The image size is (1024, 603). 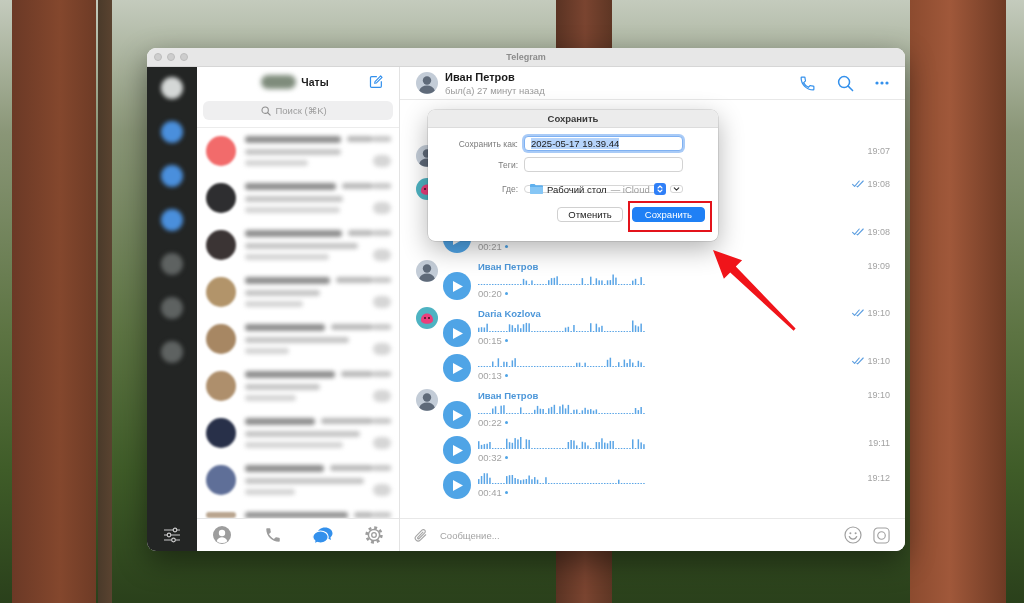 I want to click on last-seen-status: был(а) 27 минут назад, so click(x=495, y=90).